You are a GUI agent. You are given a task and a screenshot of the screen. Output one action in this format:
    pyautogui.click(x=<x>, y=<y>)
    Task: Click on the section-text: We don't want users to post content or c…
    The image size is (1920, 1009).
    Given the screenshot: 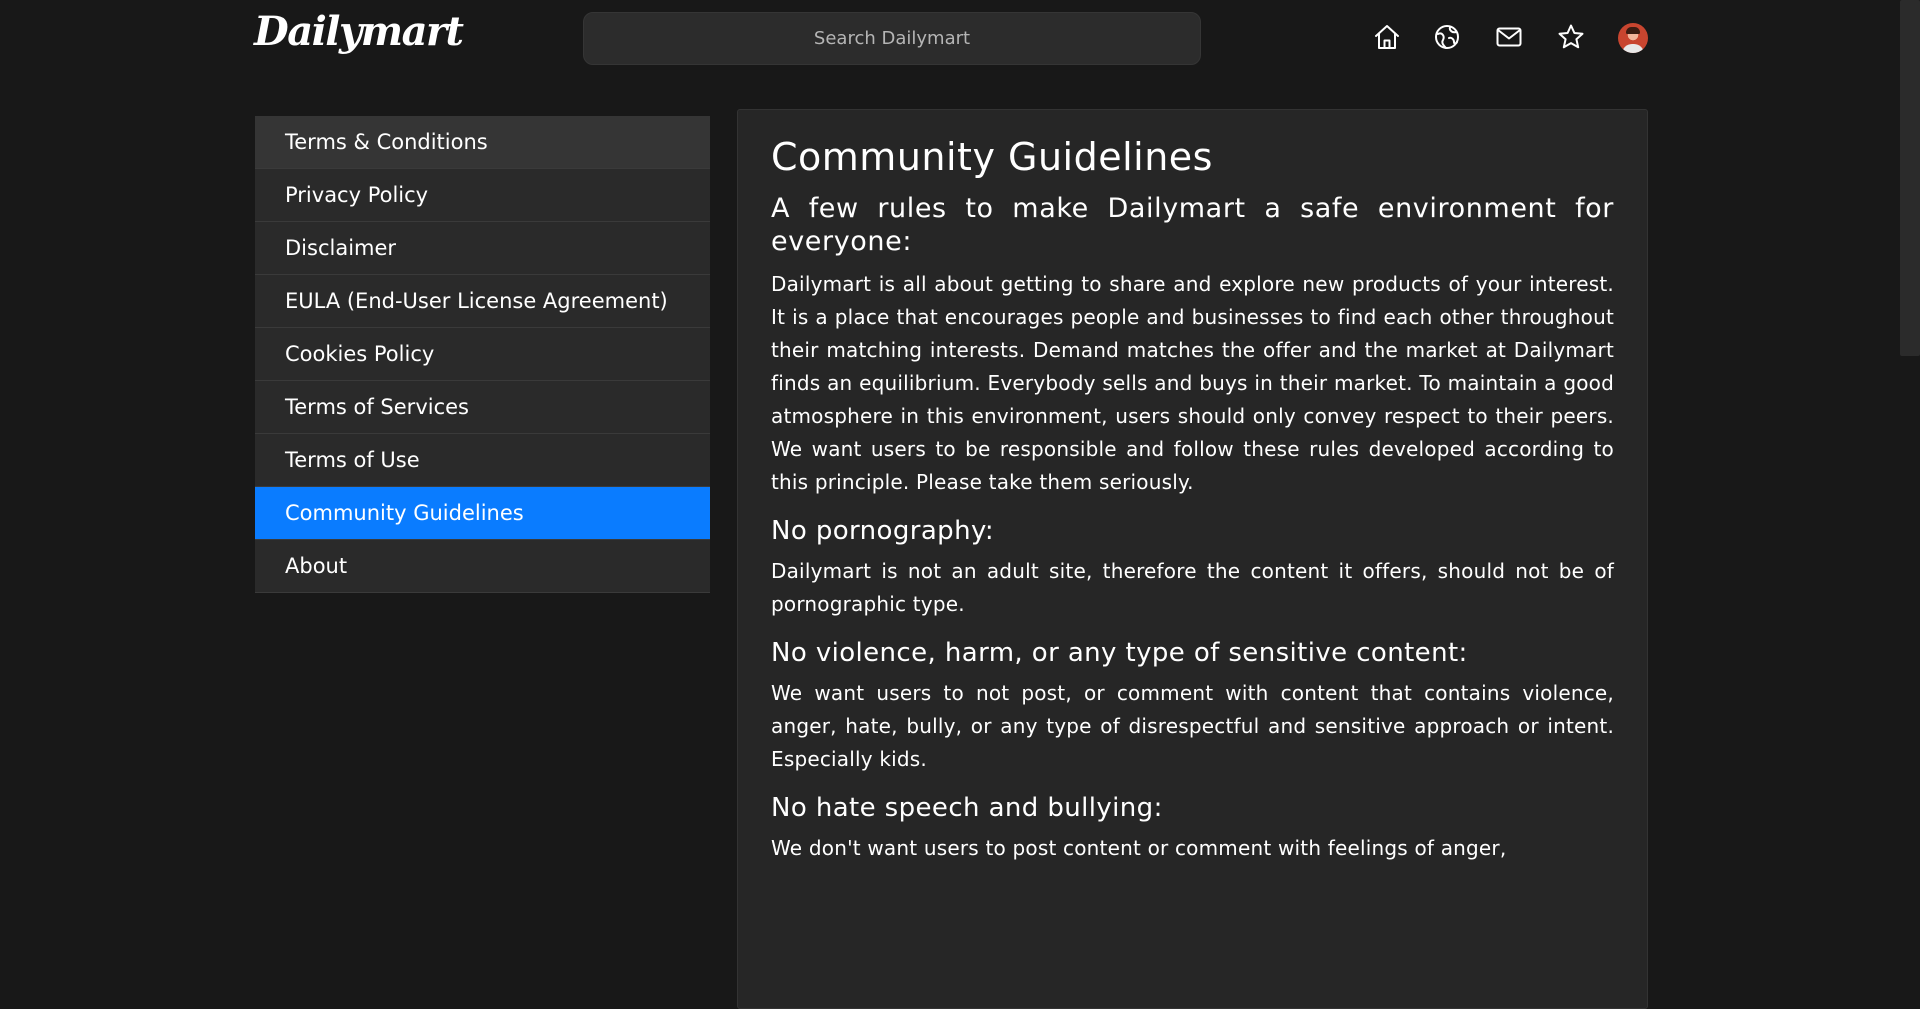 What is the action you would take?
    pyautogui.click(x=1139, y=848)
    